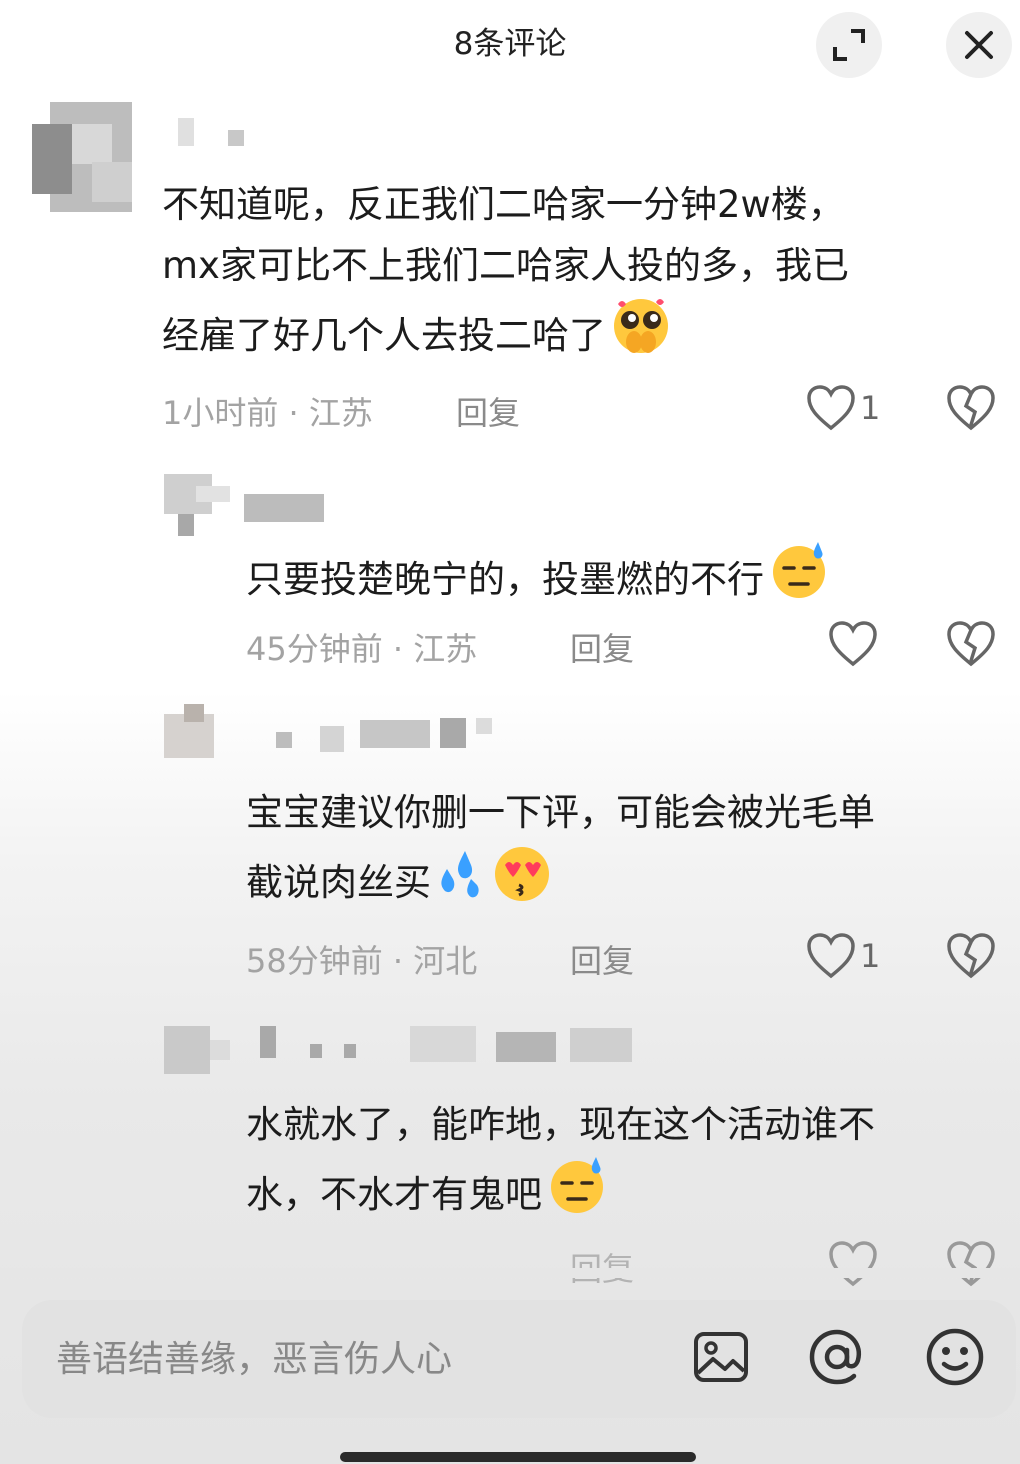 This screenshot has width=1020, height=1464. I want to click on emoji-icon, so click(955, 1357).